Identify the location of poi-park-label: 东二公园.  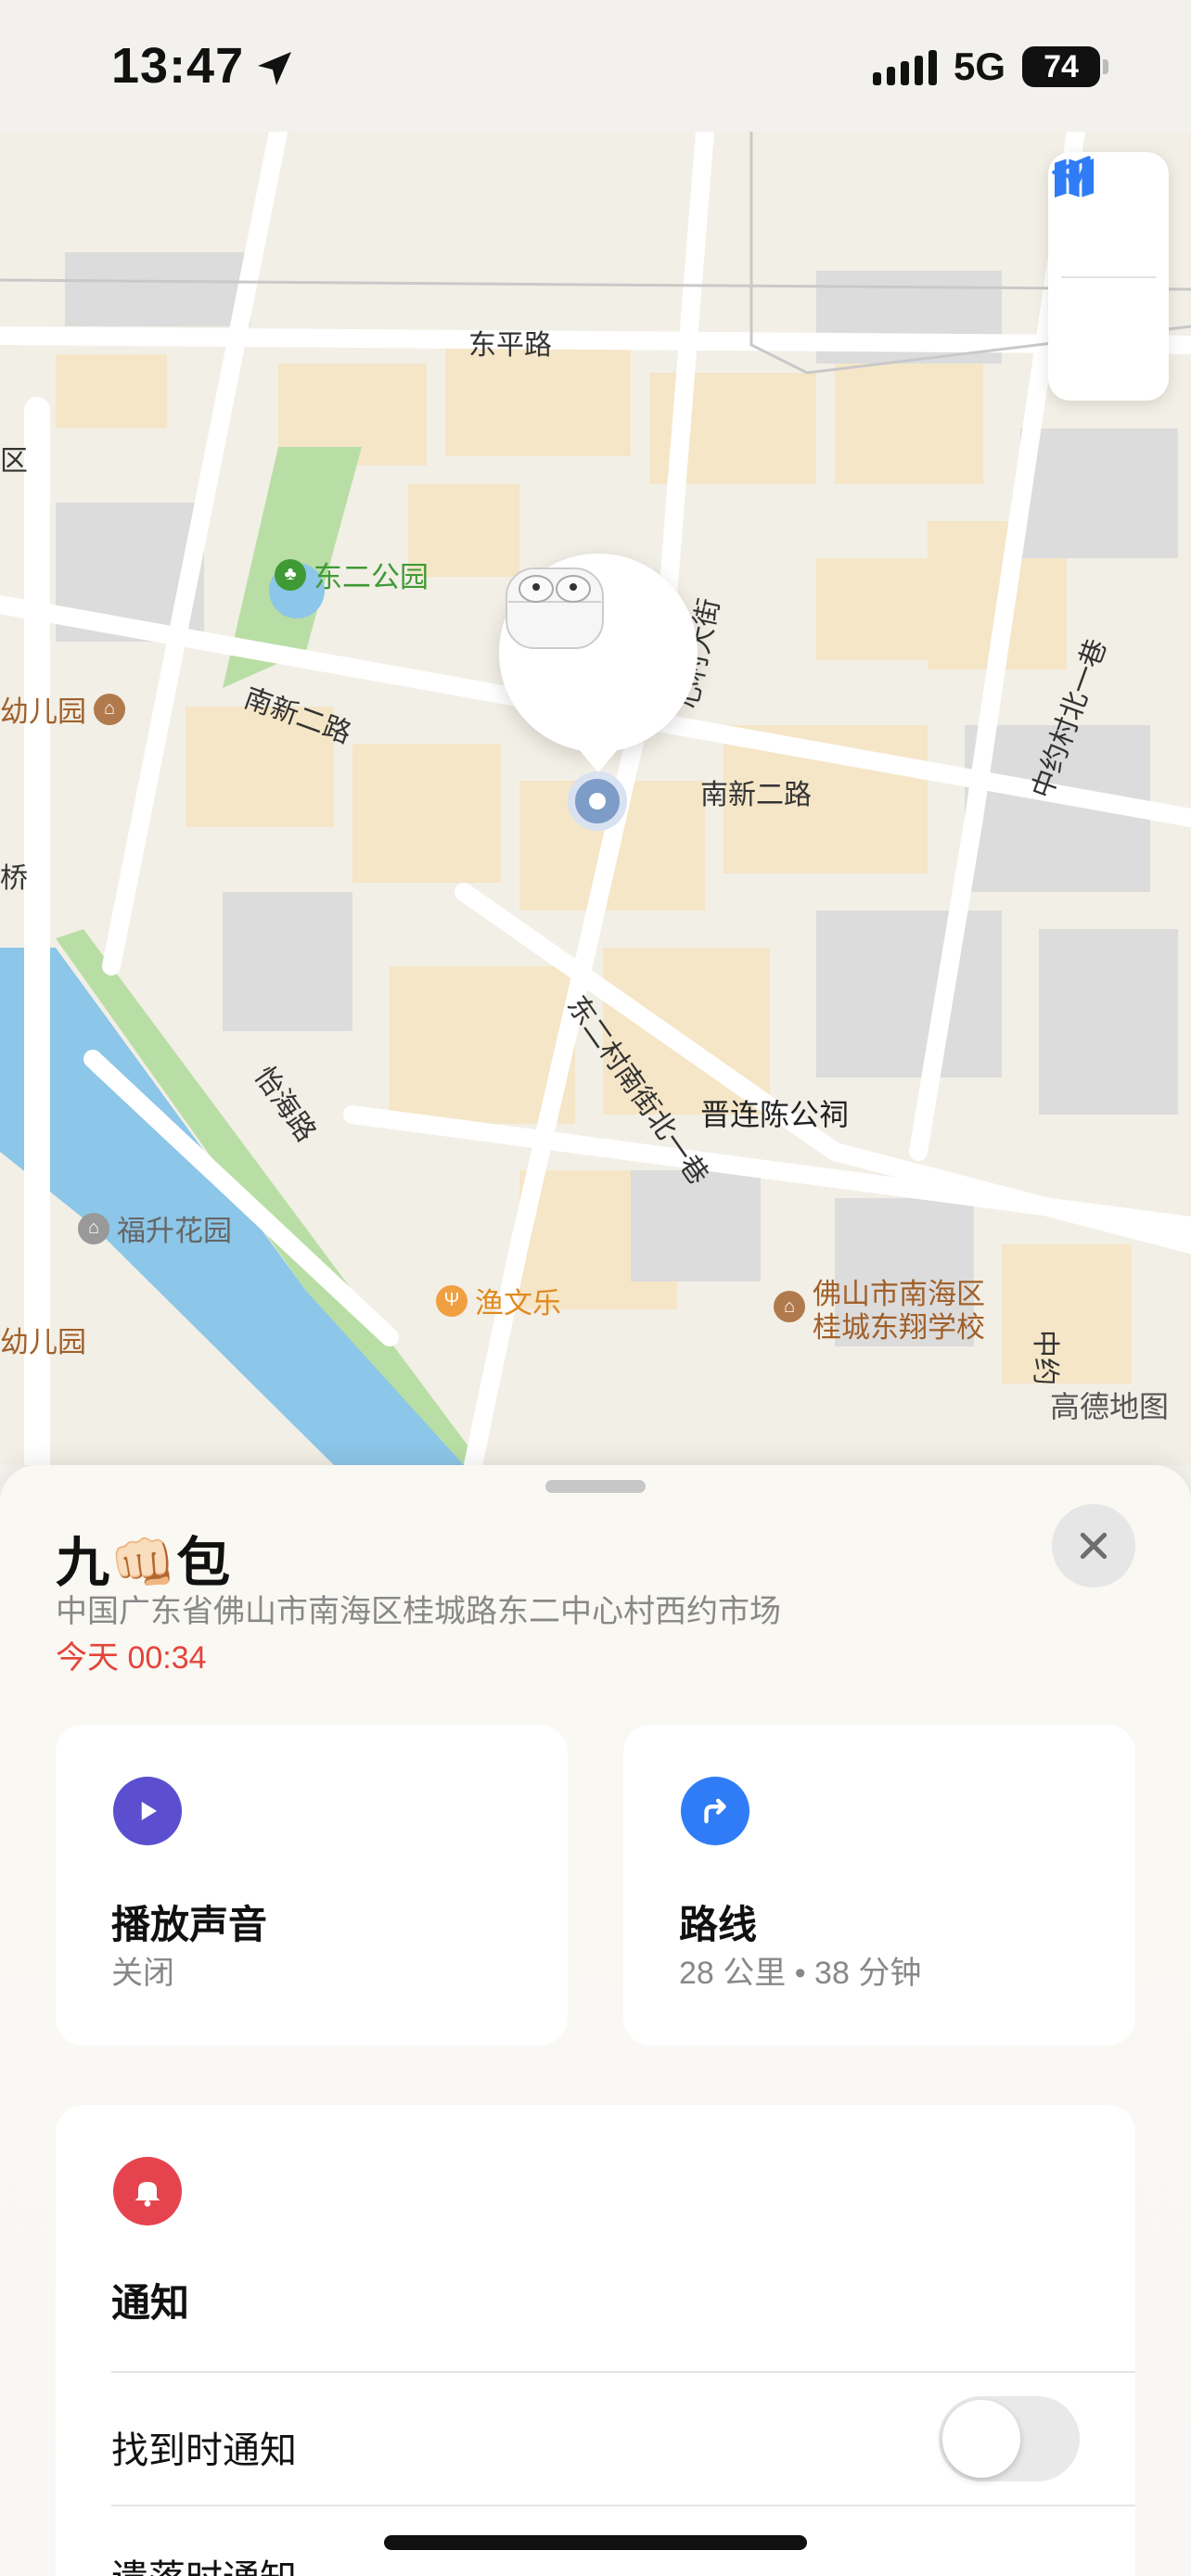
(372, 577).